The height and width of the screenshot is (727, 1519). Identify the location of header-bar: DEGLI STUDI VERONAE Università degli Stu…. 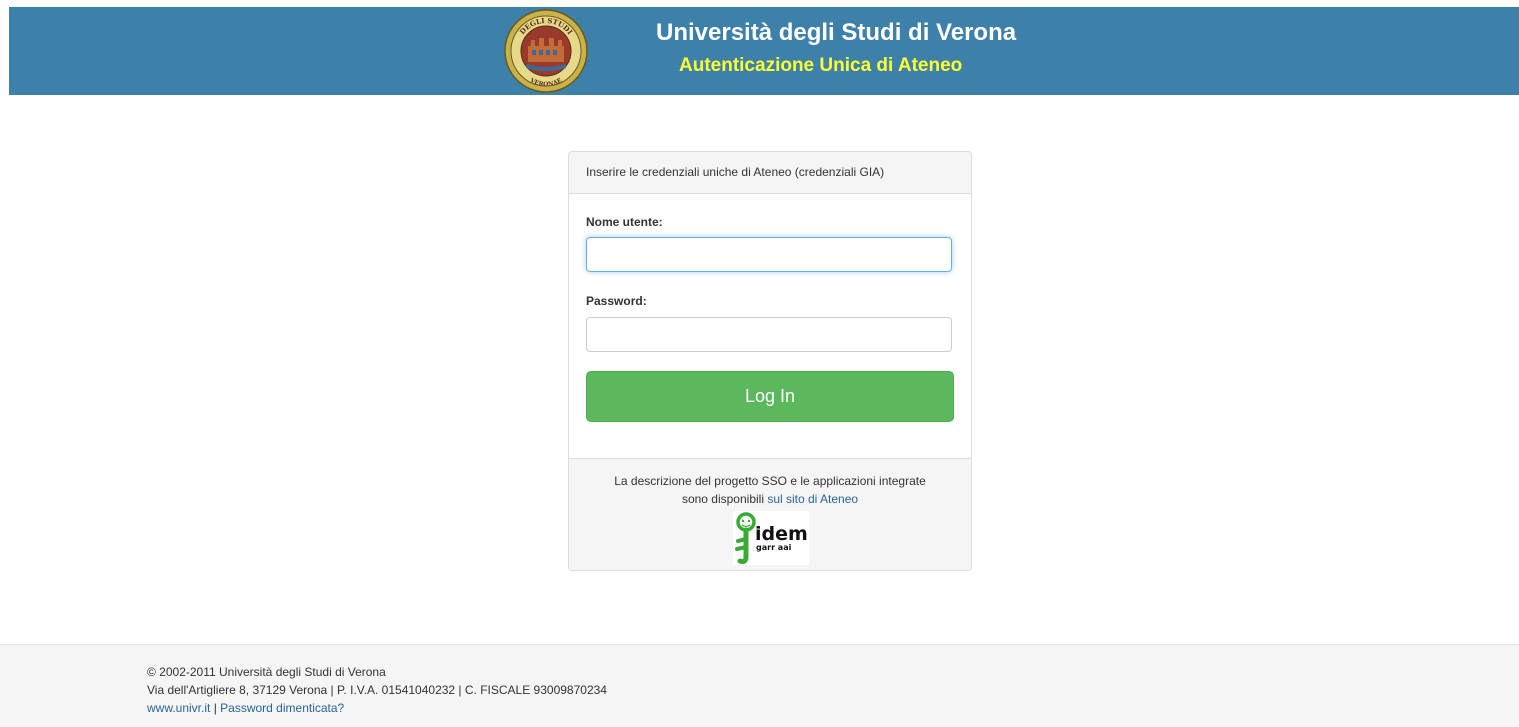
(764, 51).